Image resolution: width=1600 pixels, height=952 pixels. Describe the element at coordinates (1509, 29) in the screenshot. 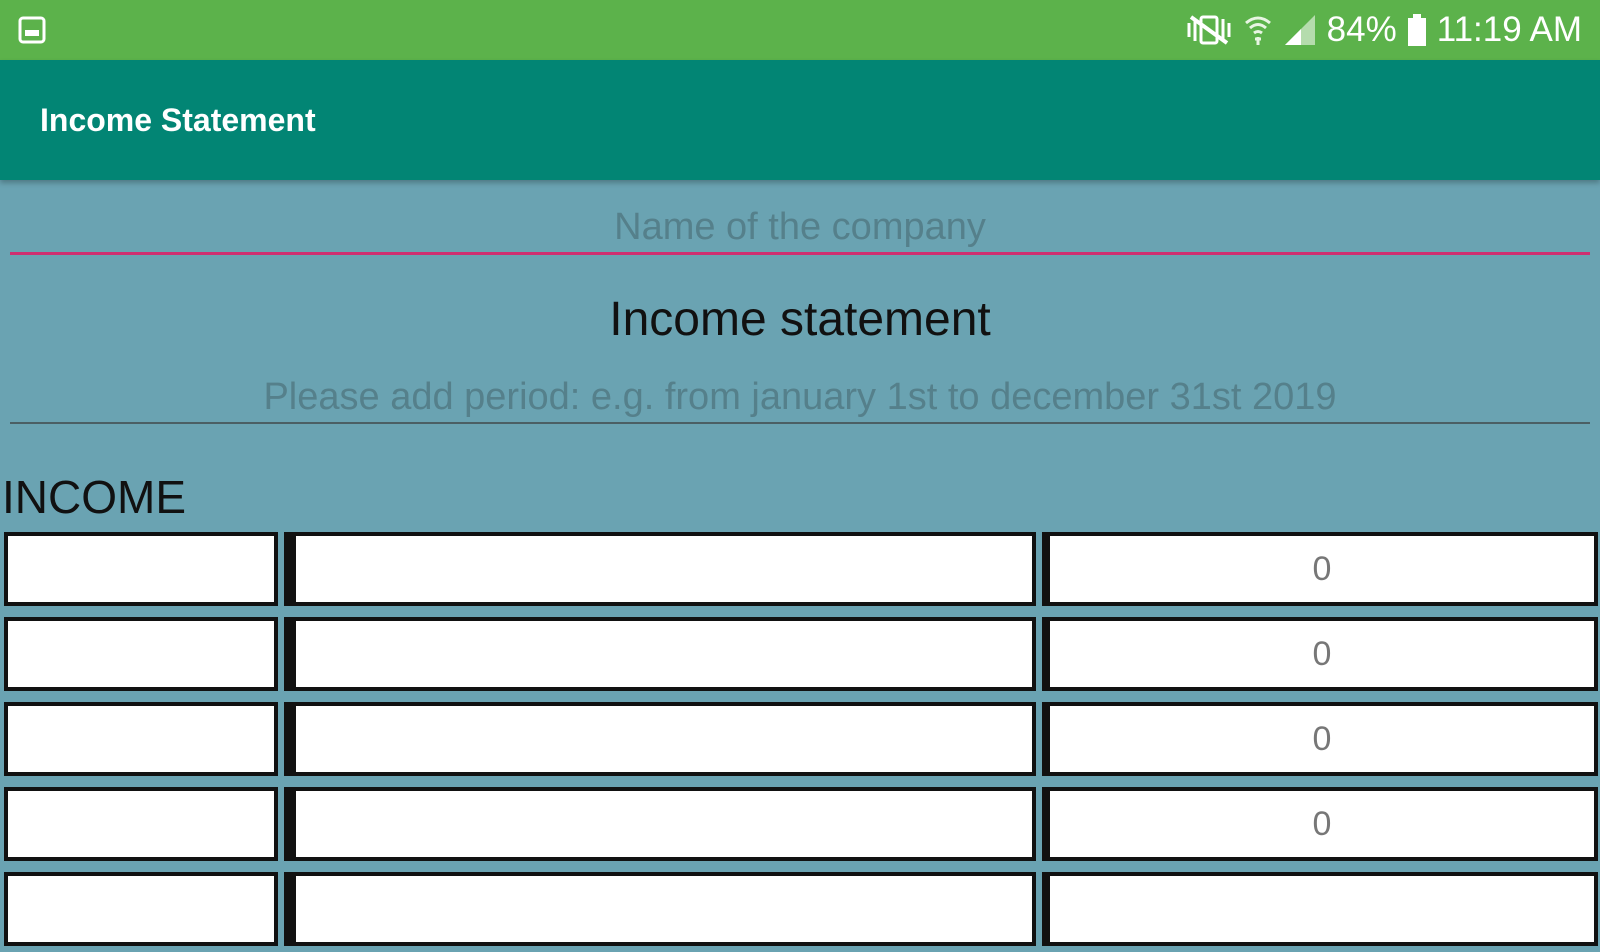

I see `clock: 11:19 AM` at that location.